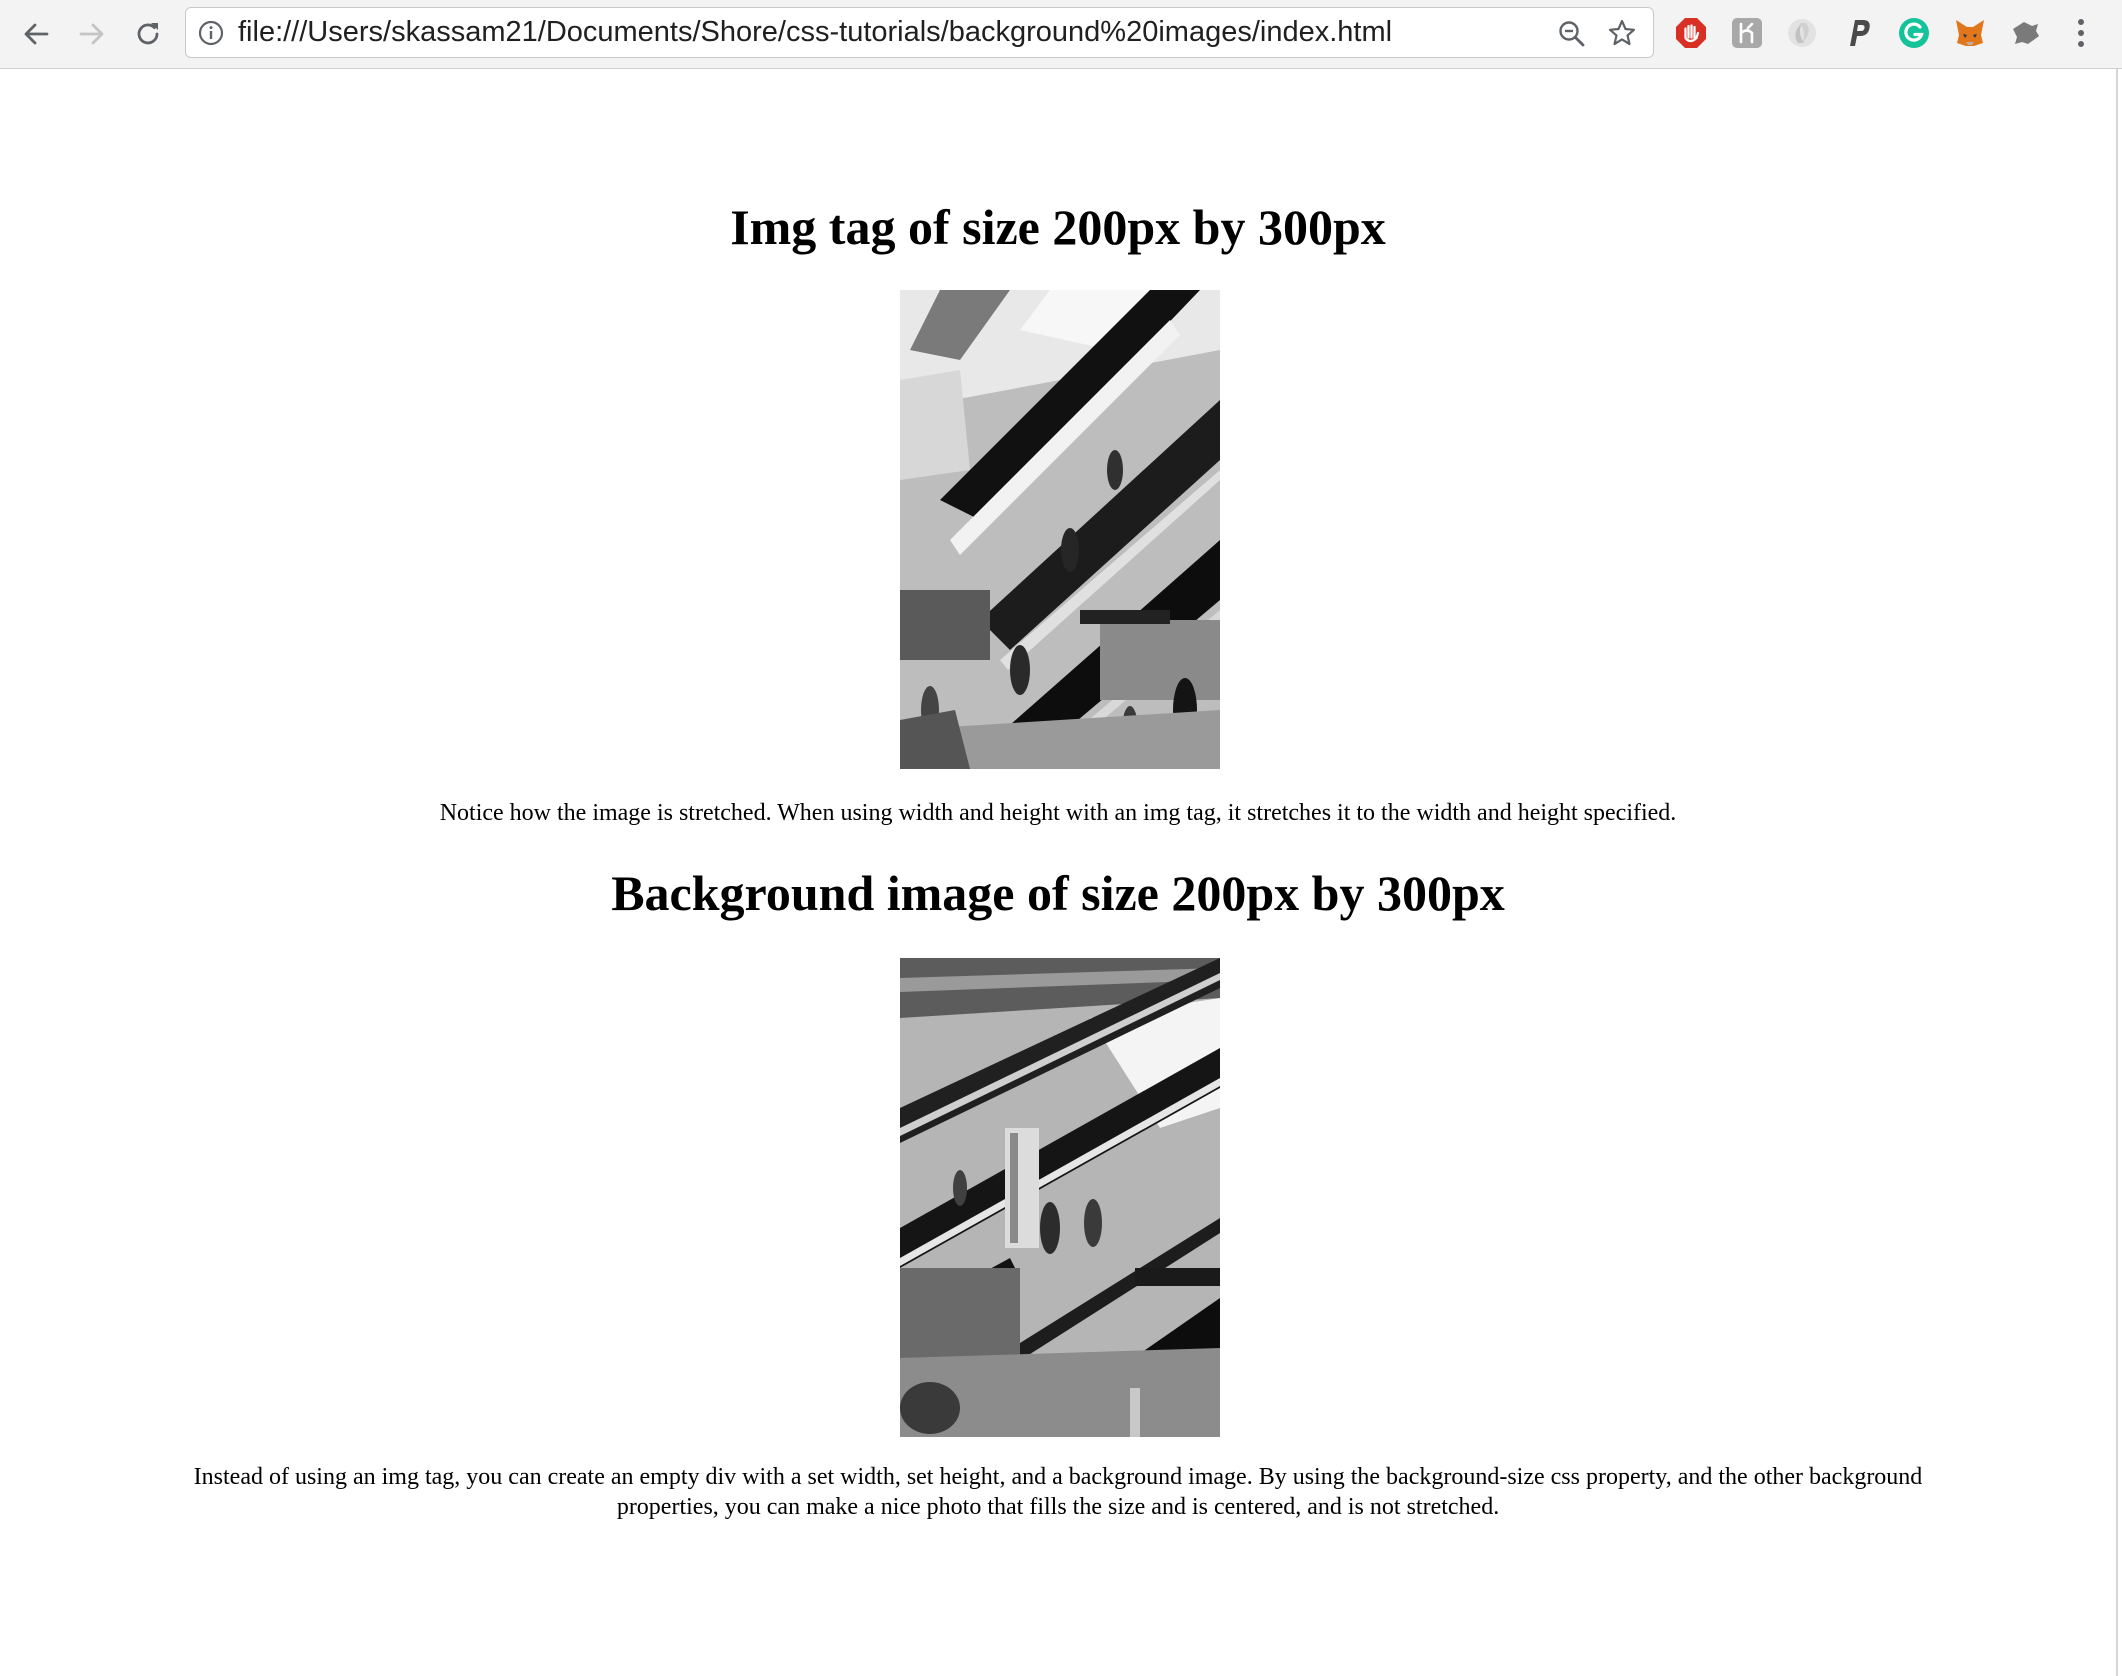 The image size is (2122, 1676). I want to click on back-button, so click(36, 34).